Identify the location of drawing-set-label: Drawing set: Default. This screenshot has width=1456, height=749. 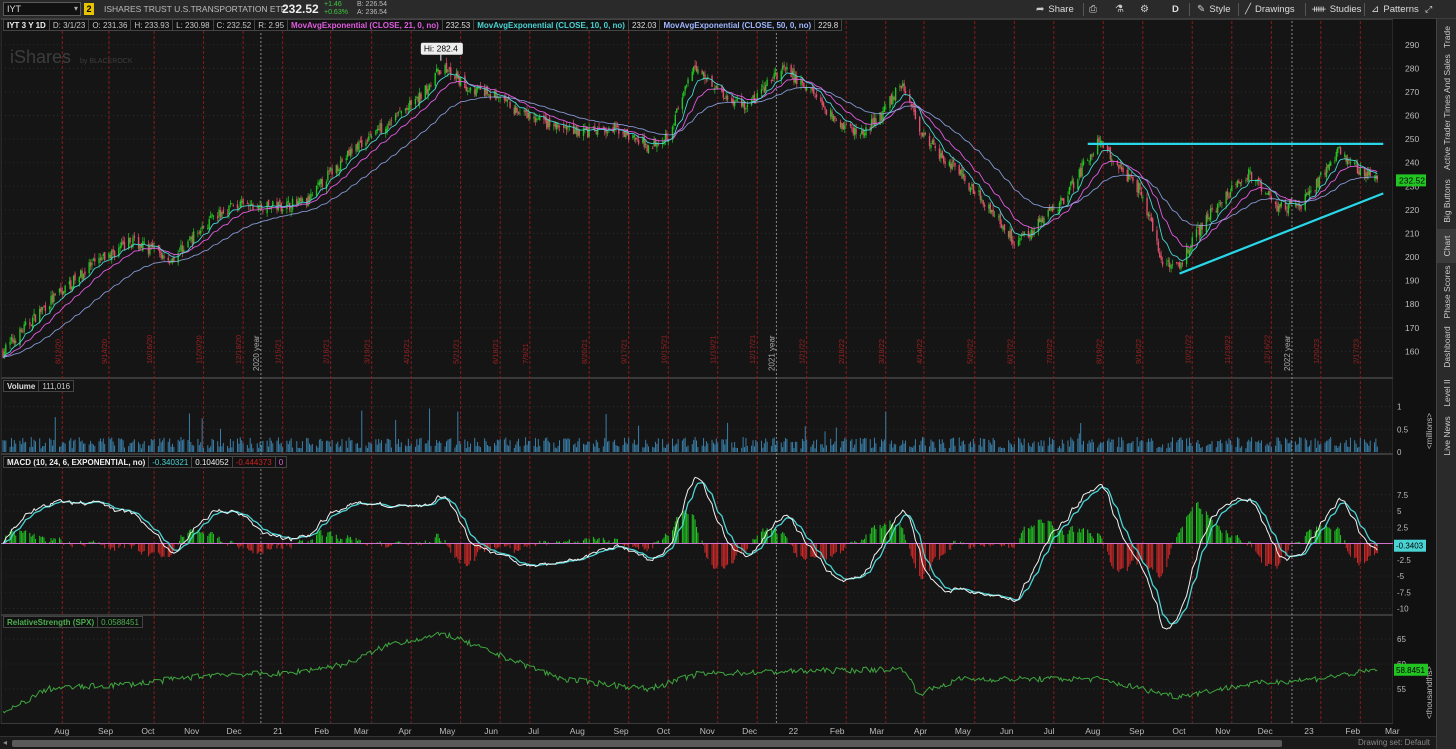
(1394, 742).